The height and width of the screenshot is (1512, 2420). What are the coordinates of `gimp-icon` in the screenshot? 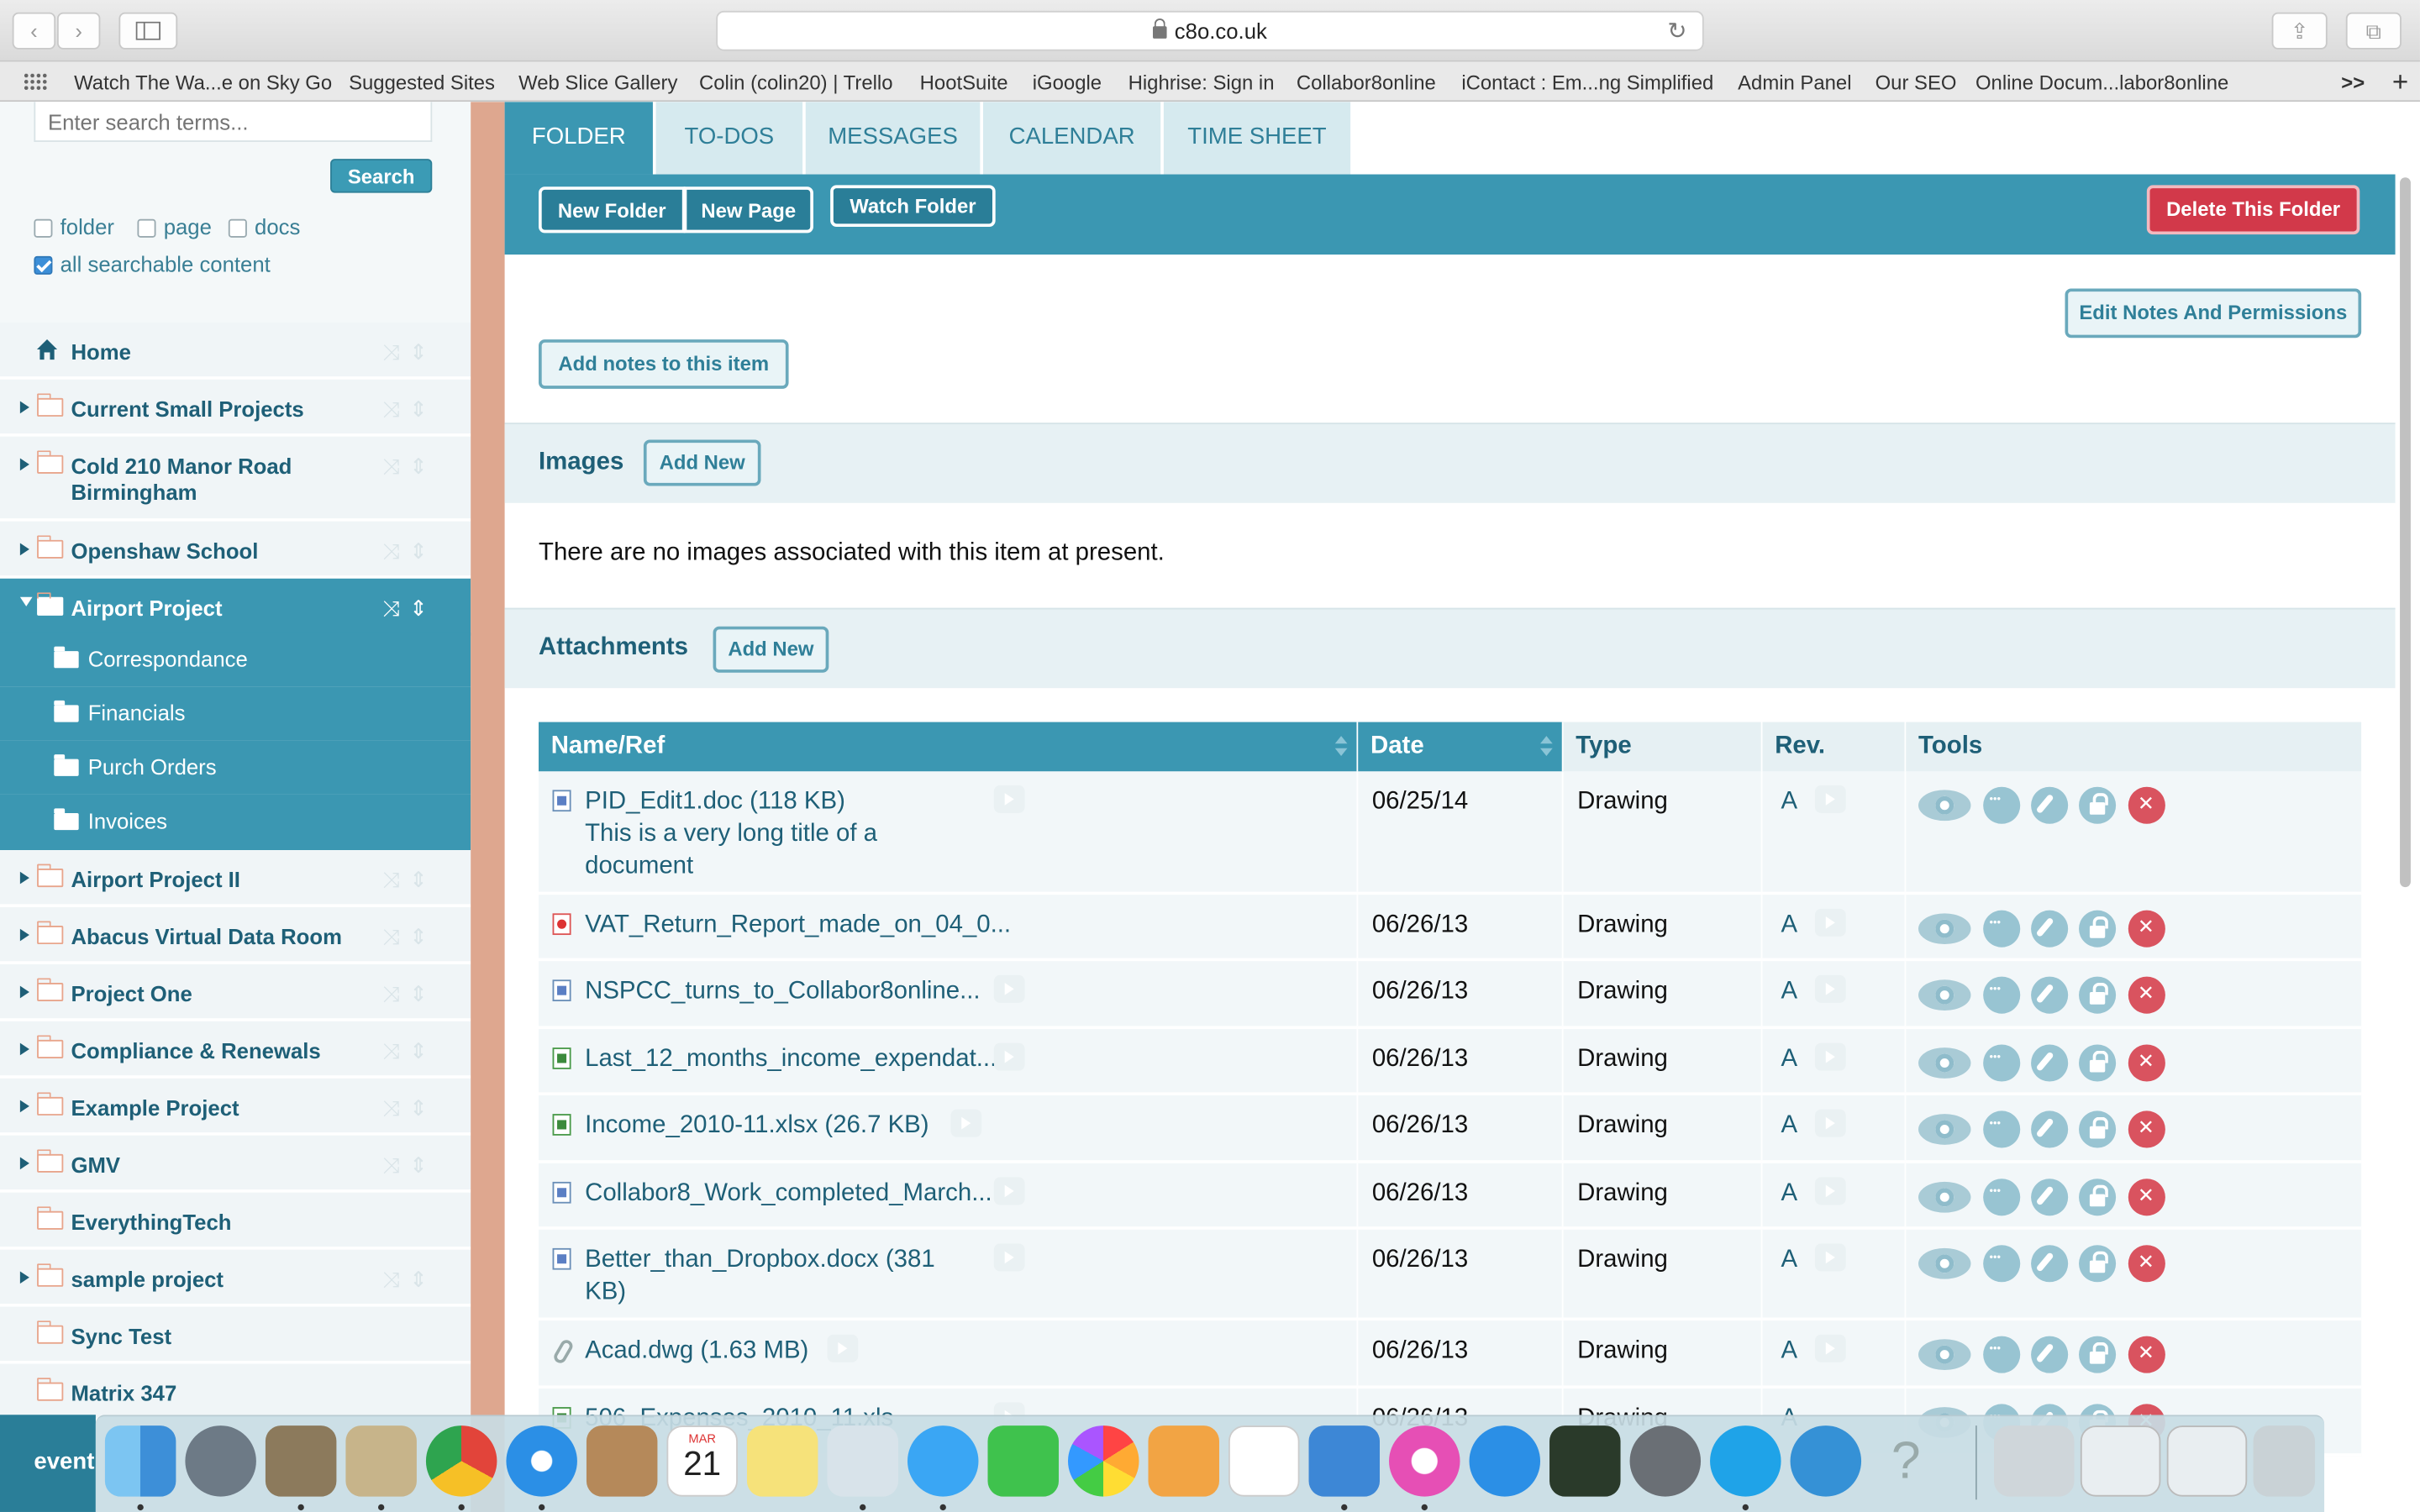 It's located at (301, 1461).